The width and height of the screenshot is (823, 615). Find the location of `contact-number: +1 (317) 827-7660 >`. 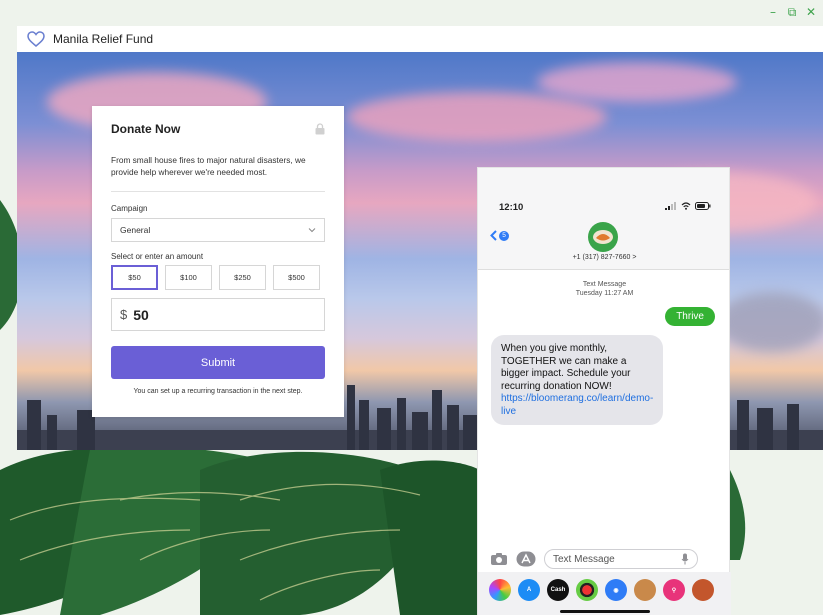

contact-number: +1 (317) 827-7660 > is located at coordinates (604, 257).